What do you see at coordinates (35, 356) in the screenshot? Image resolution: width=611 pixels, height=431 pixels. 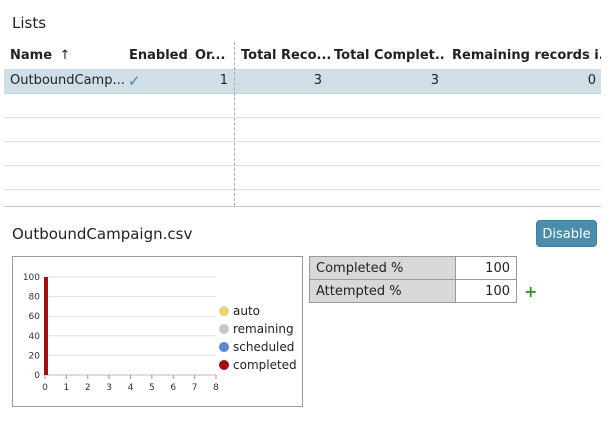 I see `y-tick-label: 20` at bounding box center [35, 356].